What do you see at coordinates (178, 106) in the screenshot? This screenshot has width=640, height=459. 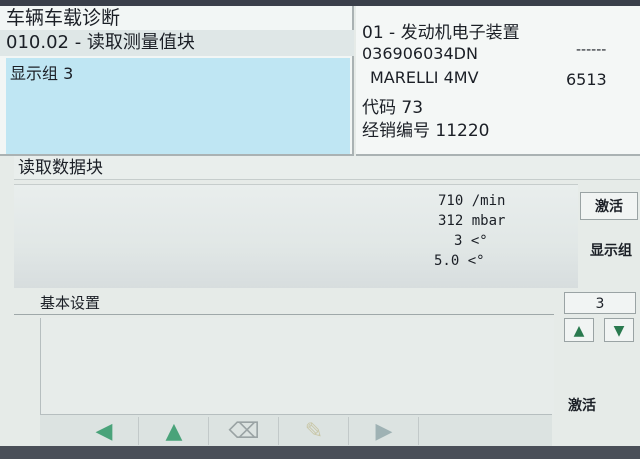 I see `display-group-selector: 显示组 3` at bounding box center [178, 106].